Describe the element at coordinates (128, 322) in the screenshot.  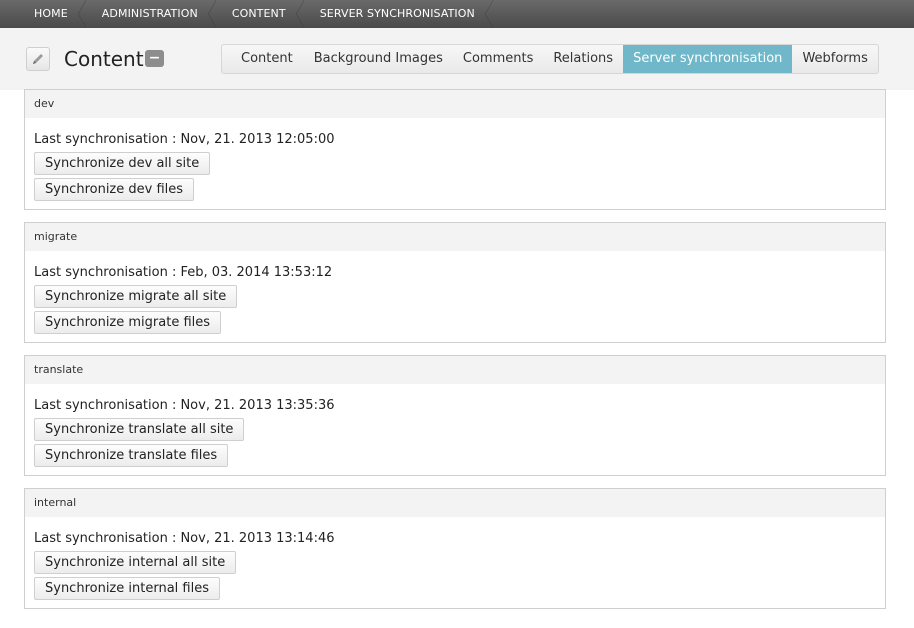
I see `sync-files-button: Synchronize migrate files` at that location.